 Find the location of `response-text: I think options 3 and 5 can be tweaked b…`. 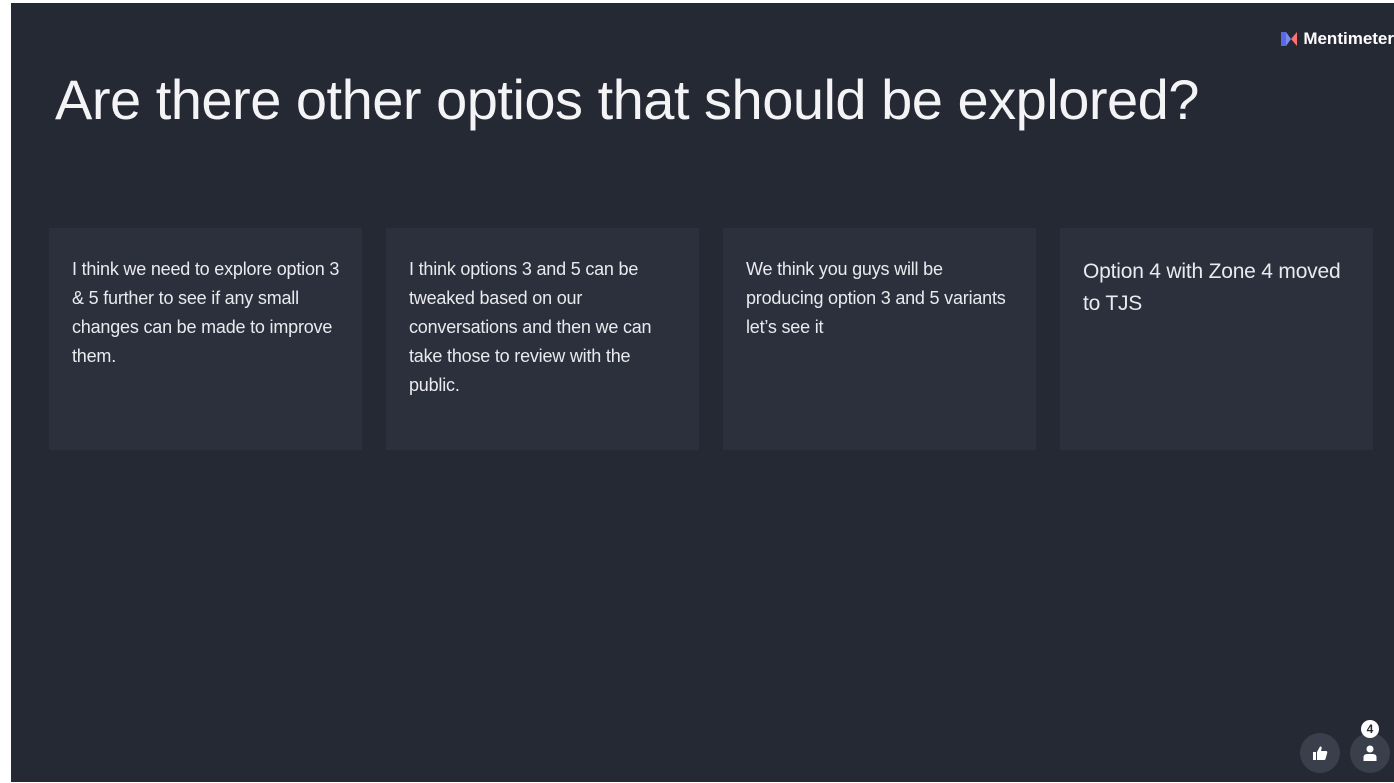

response-text: I think options 3 and 5 can be tweaked b… is located at coordinates (530, 327).